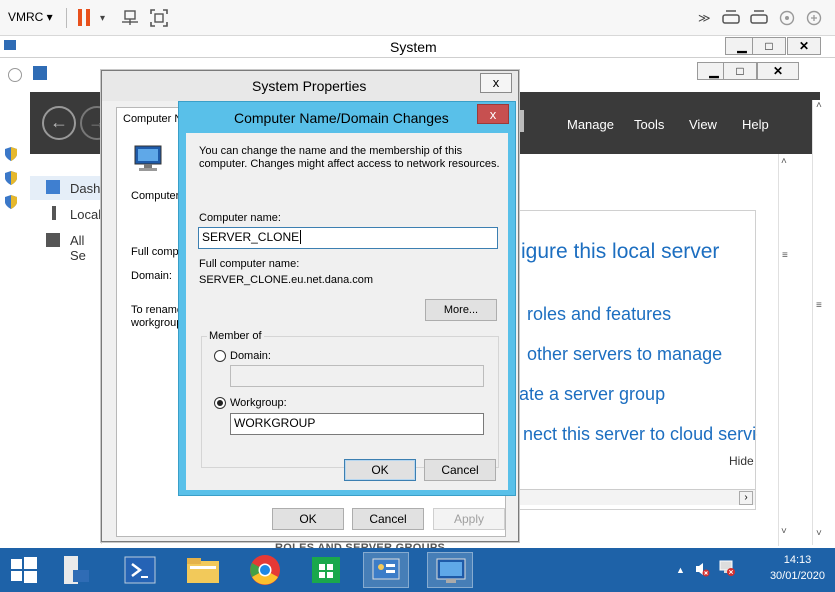  I want to click on system-properties-apply-button: Apply, so click(469, 519).